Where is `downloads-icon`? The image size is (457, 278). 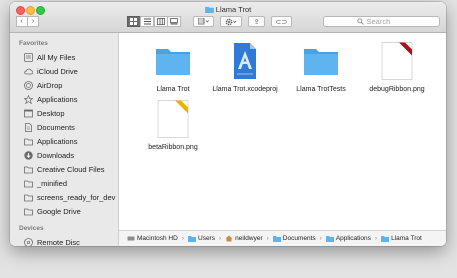
downloads-icon is located at coordinates (28, 155).